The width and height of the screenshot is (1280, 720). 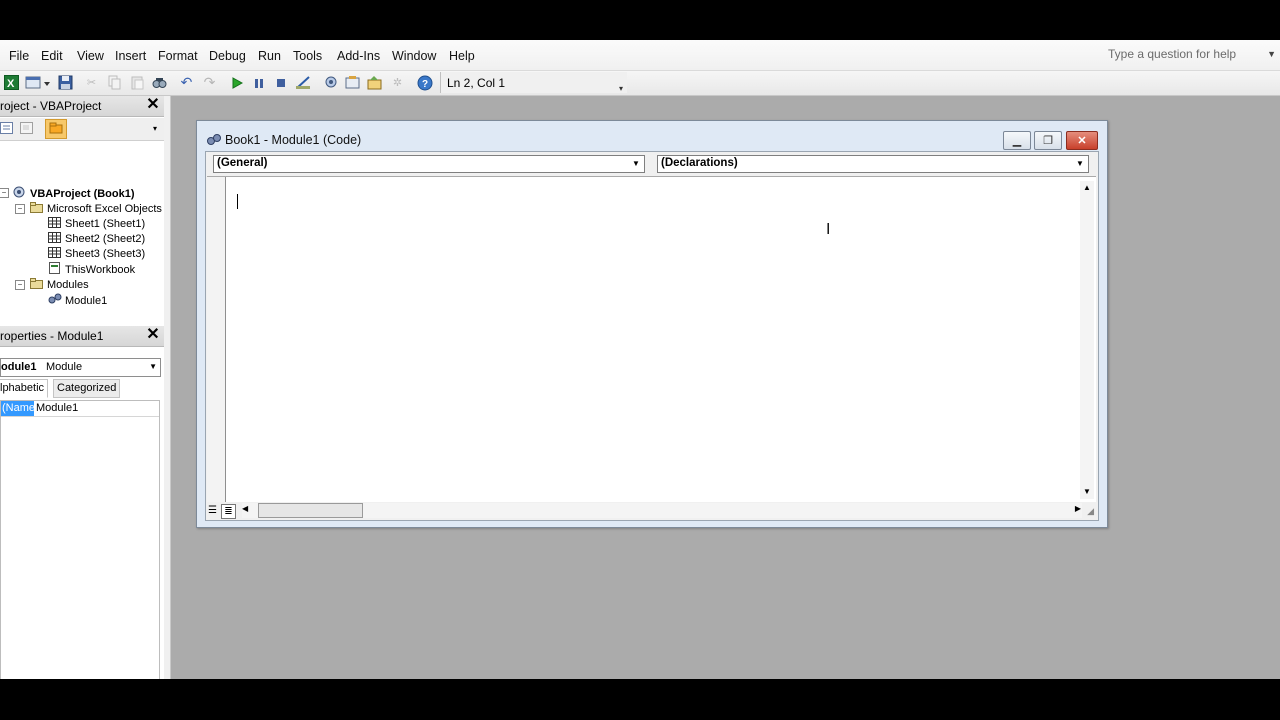 I want to click on properties-titlebar: roperties - Module1 ✕, so click(x=82, y=336).